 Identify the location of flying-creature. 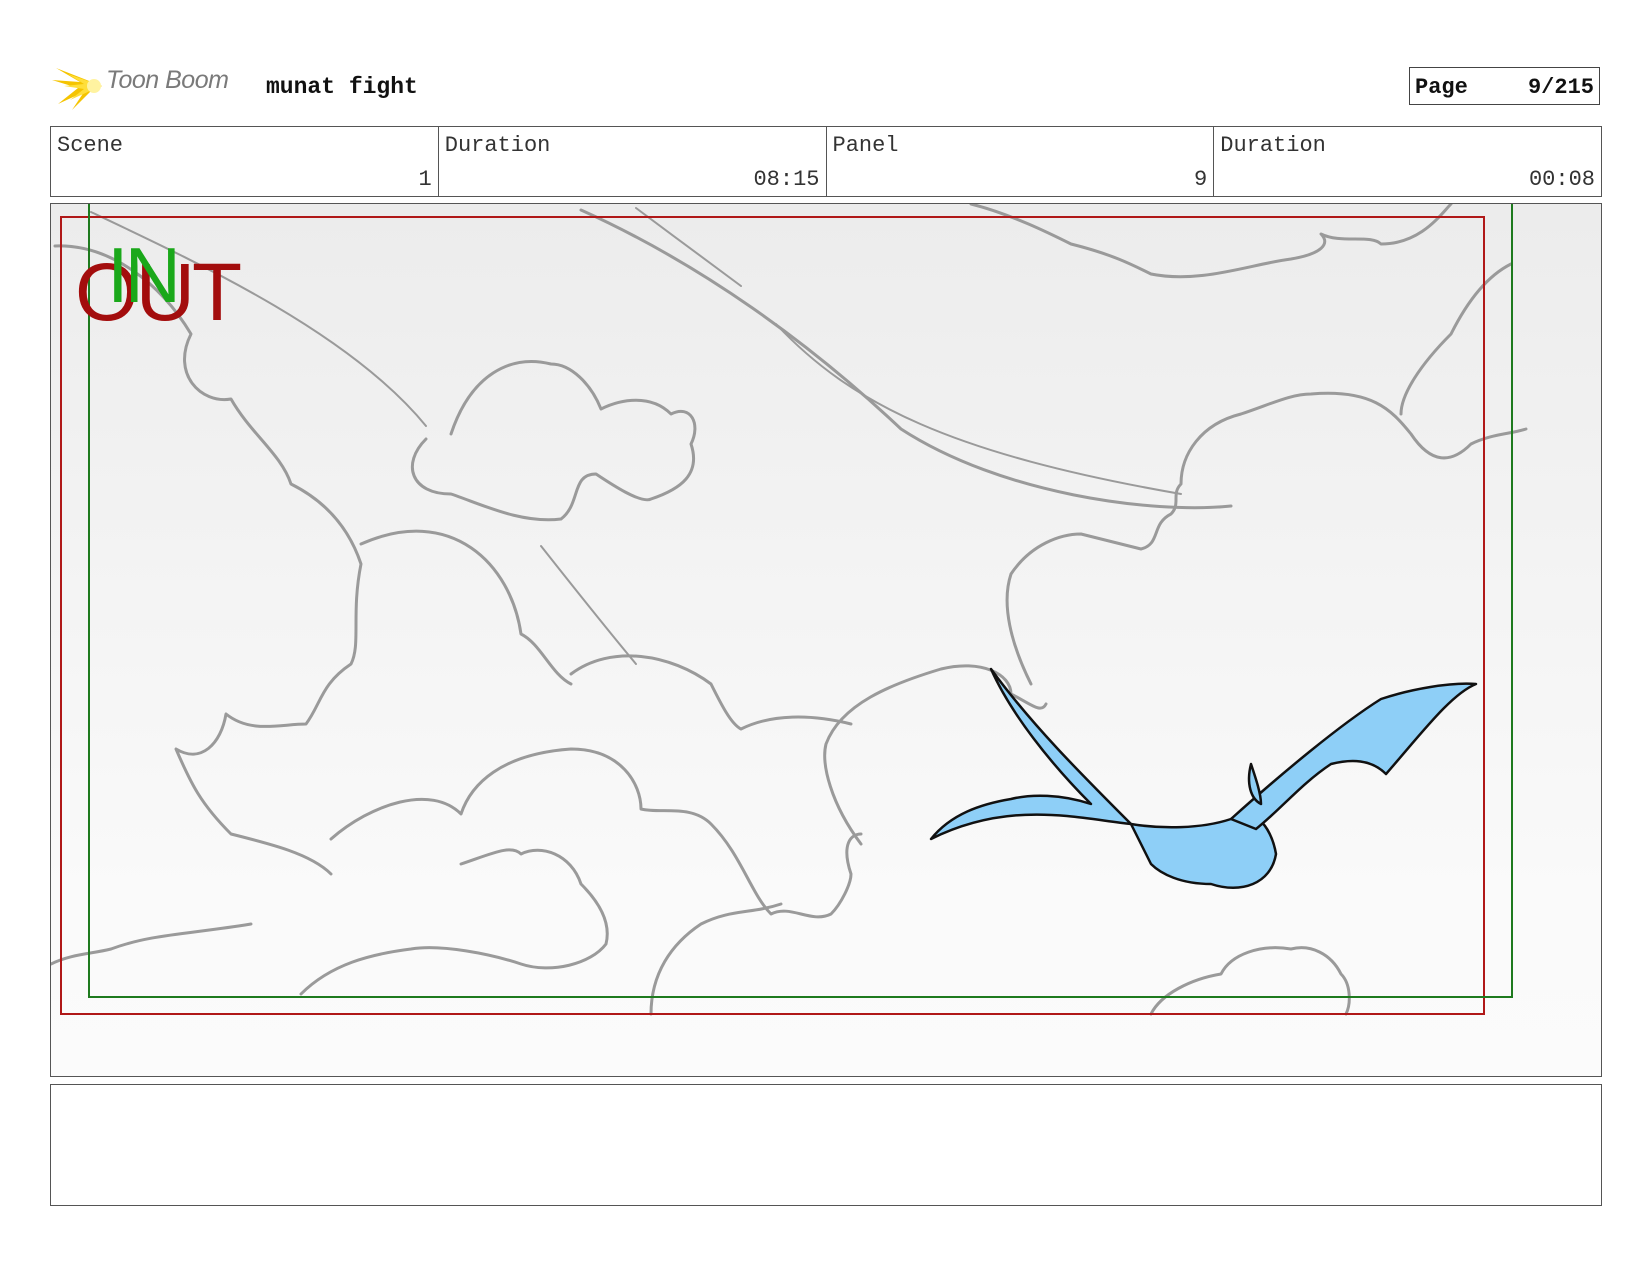
(1203, 778).